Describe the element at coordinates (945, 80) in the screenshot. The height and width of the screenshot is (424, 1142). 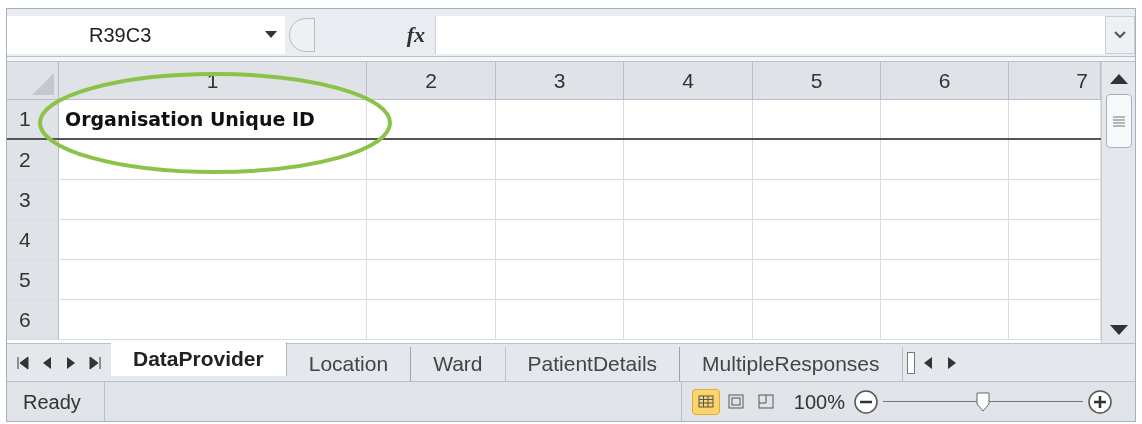
I see `column-header: 6` at that location.